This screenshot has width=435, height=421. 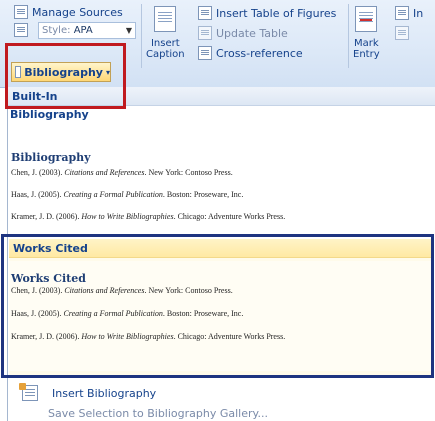 What do you see at coordinates (21, 12) in the screenshot?
I see `manage-sources-icon` at bounding box center [21, 12].